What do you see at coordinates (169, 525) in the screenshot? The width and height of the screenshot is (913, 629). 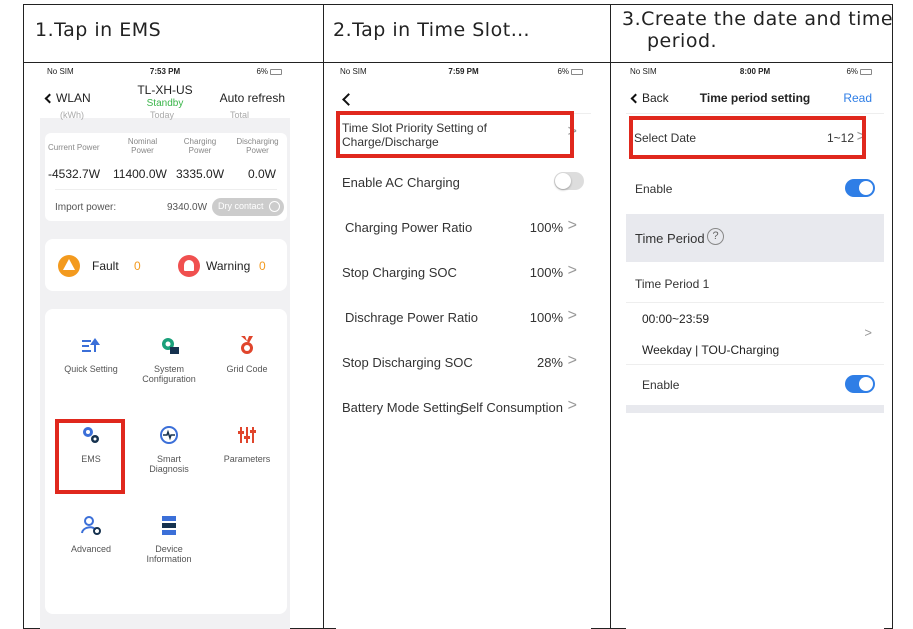 I see `device-information-icon` at bounding box center [169, 525].